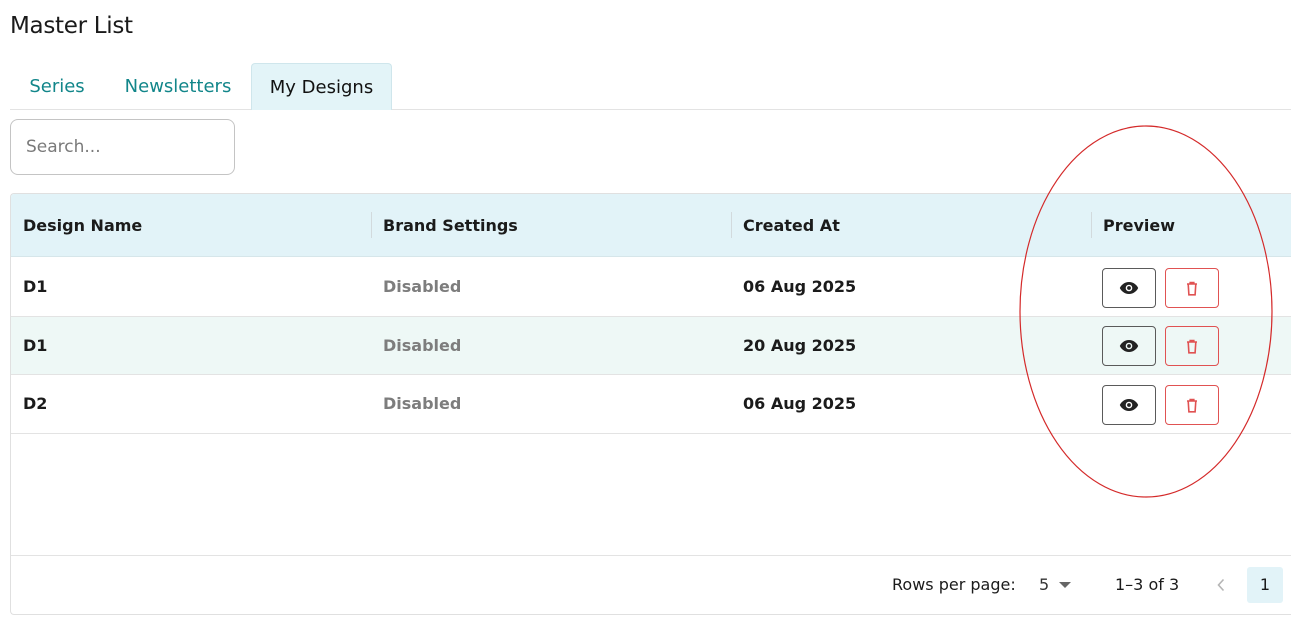 The image size is (1291, 618). I want to click on cell-created-at: 20 Aug 2025, so click(800, 345).